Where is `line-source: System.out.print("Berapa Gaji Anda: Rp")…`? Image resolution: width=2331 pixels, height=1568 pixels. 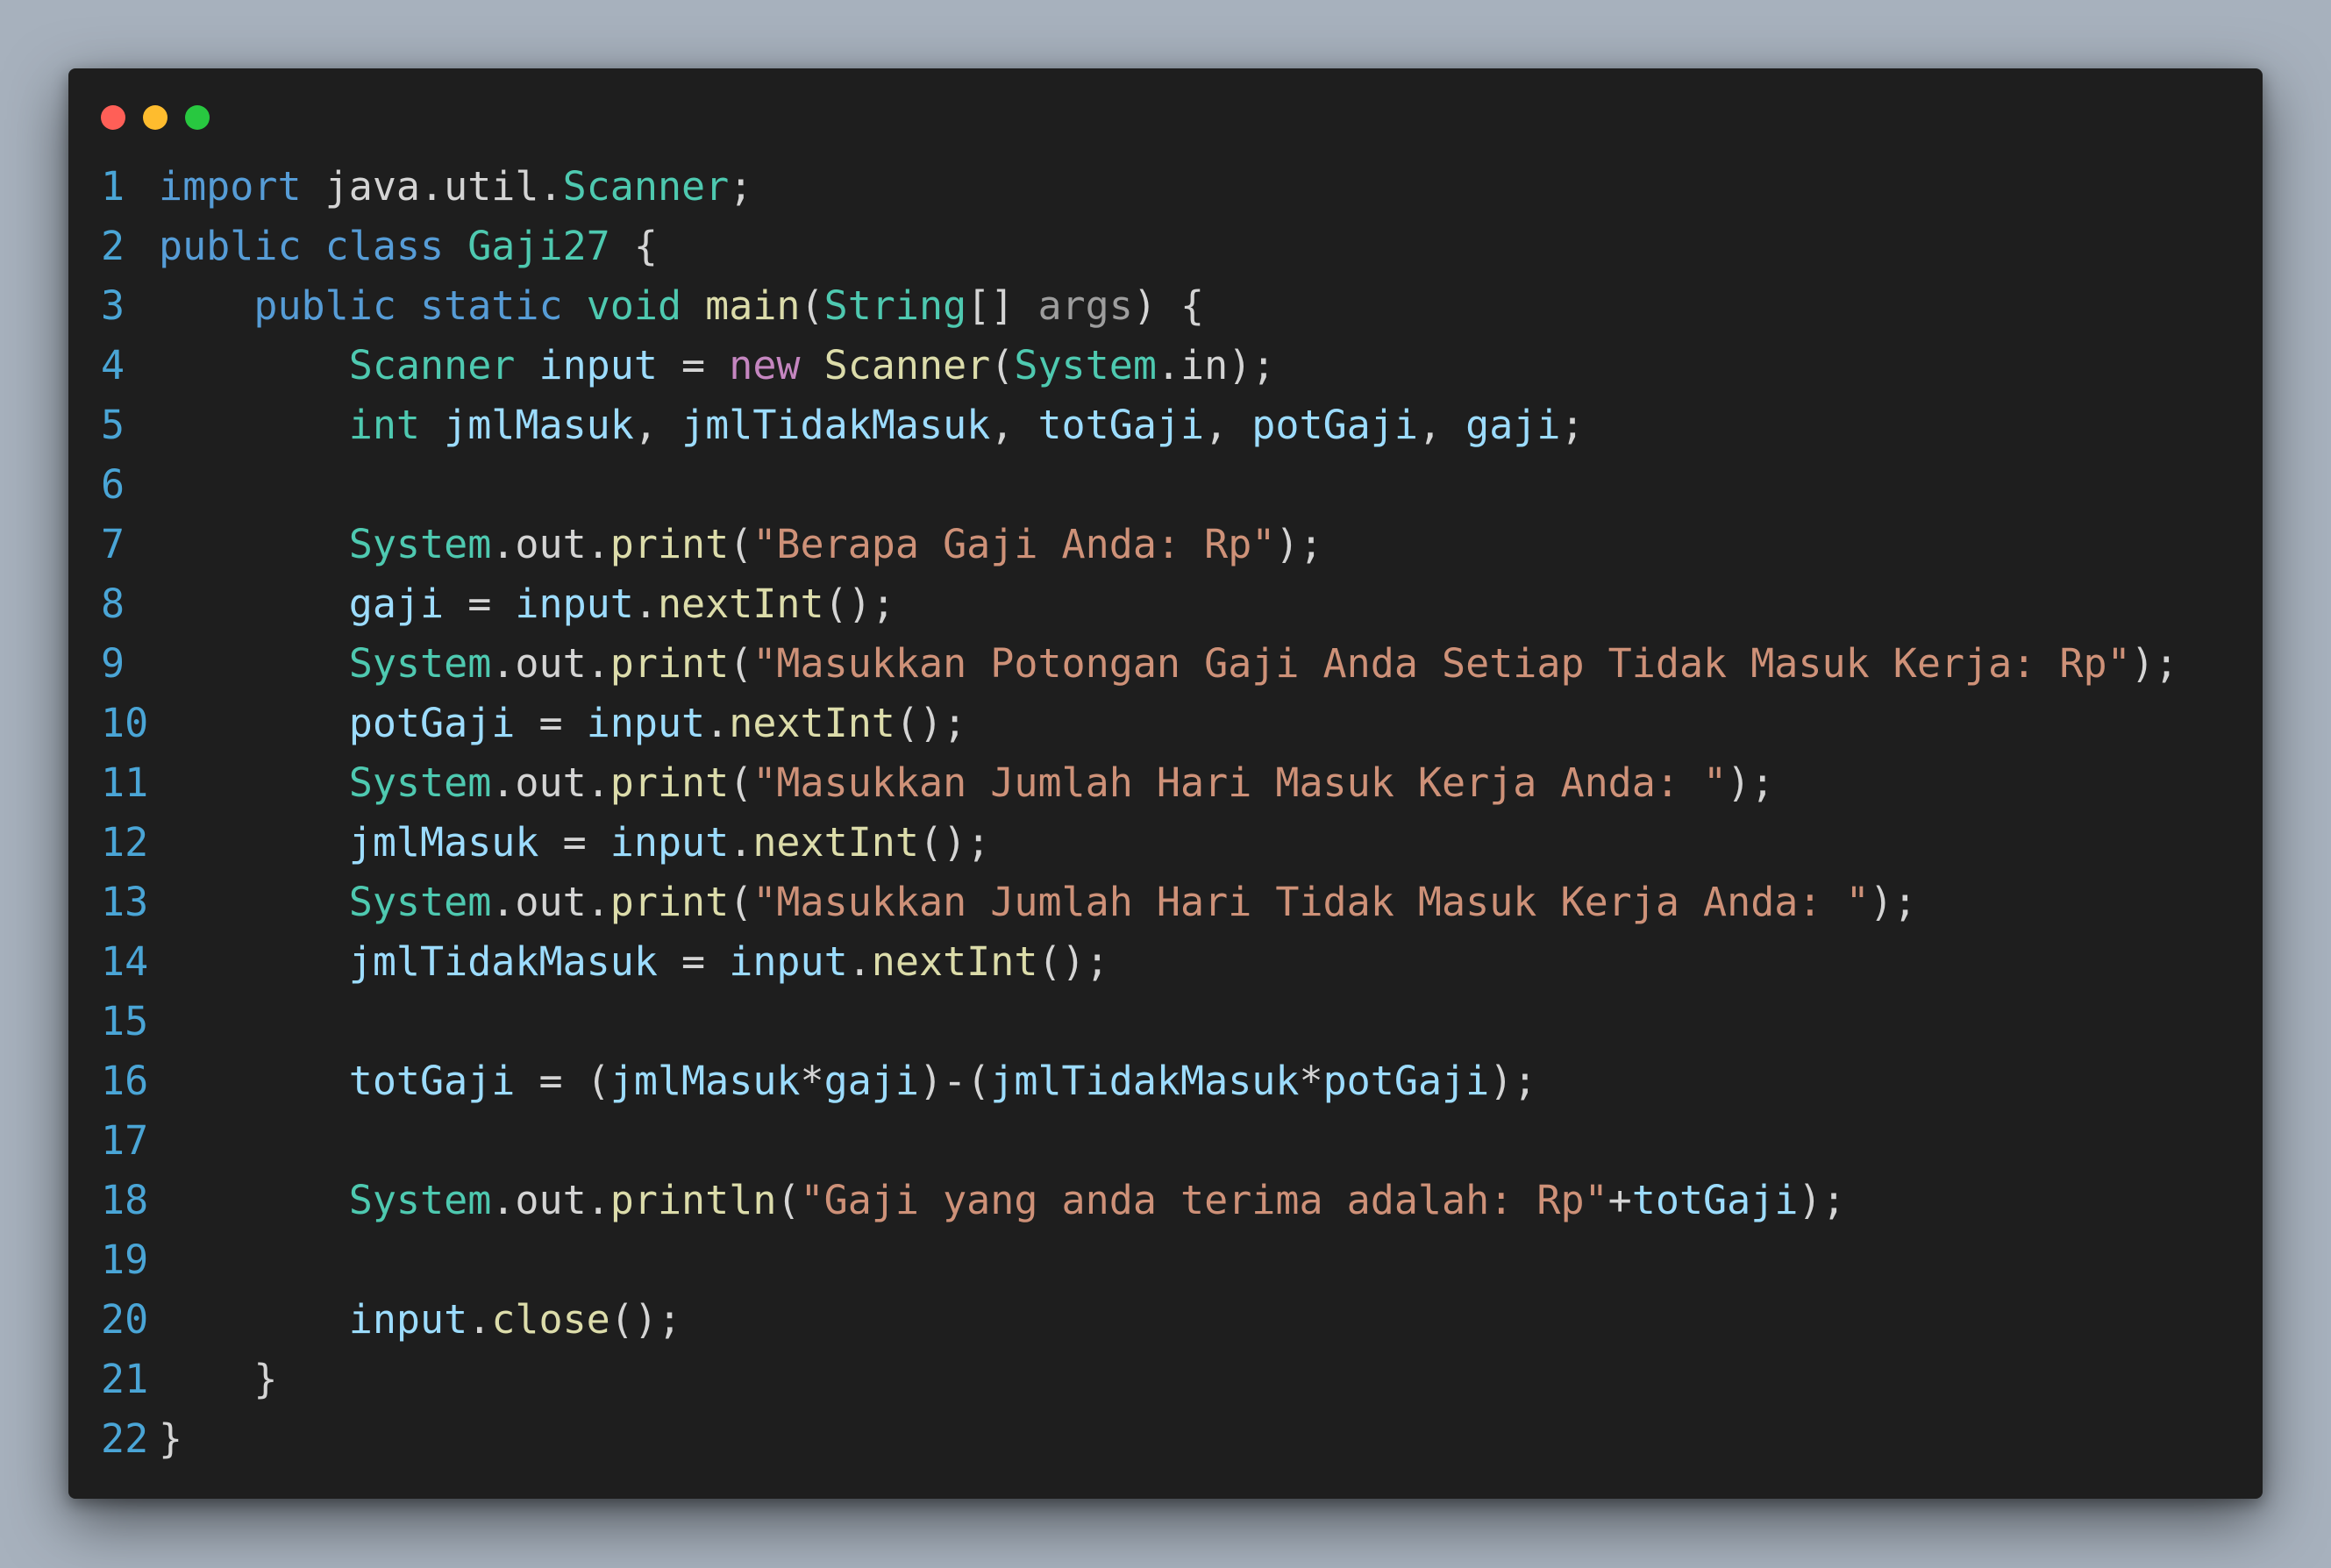 line-source: System.out.print("Berapa Gaji Anda: Rp")… is located at coordinates (1211, 544).